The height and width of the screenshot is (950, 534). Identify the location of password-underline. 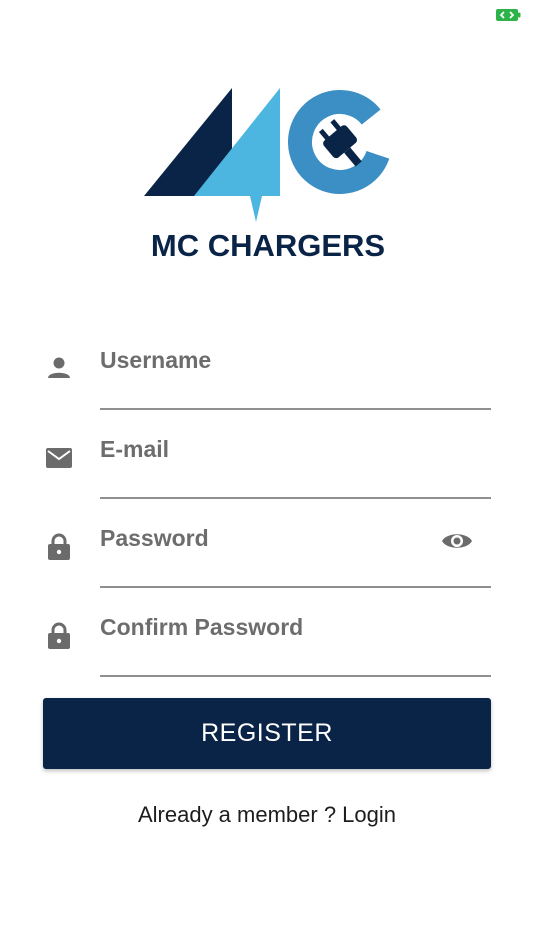
(295, 587).